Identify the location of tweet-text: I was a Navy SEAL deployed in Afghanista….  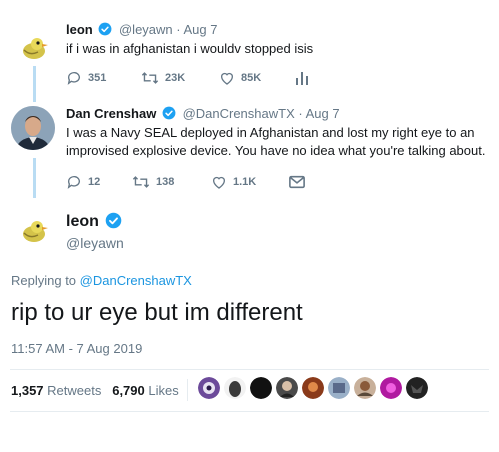
(276, 141).